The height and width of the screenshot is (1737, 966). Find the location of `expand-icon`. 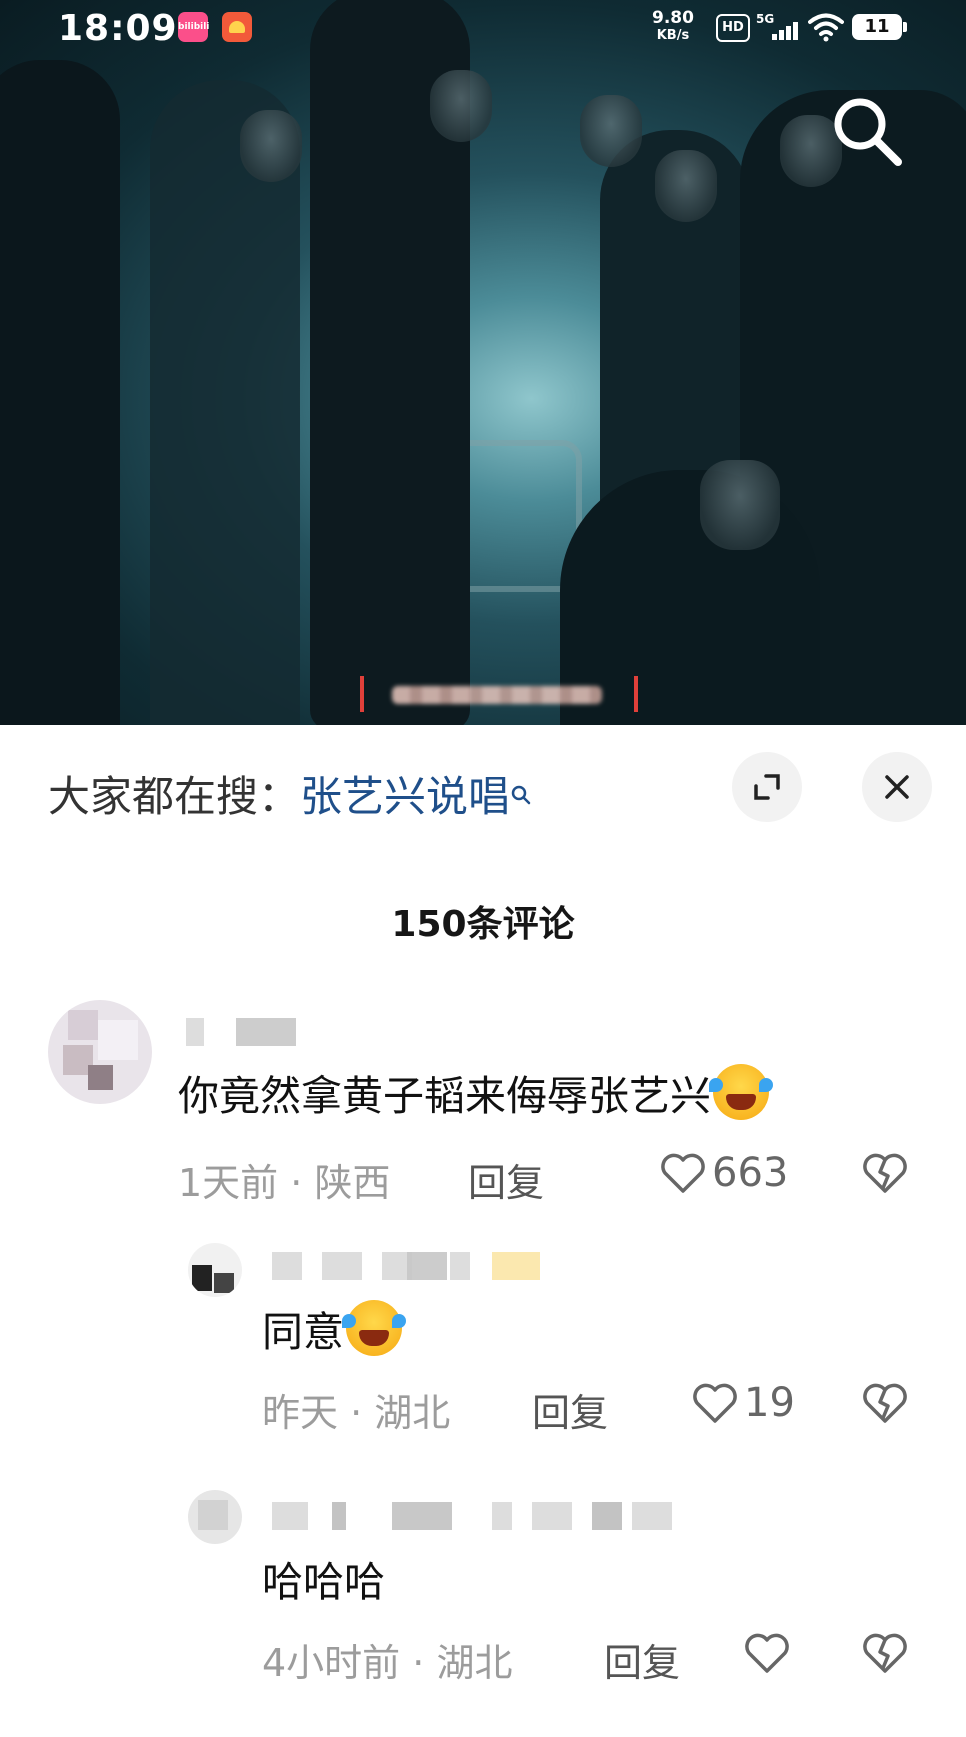

expand-icon is located at coordinates (767, 787).